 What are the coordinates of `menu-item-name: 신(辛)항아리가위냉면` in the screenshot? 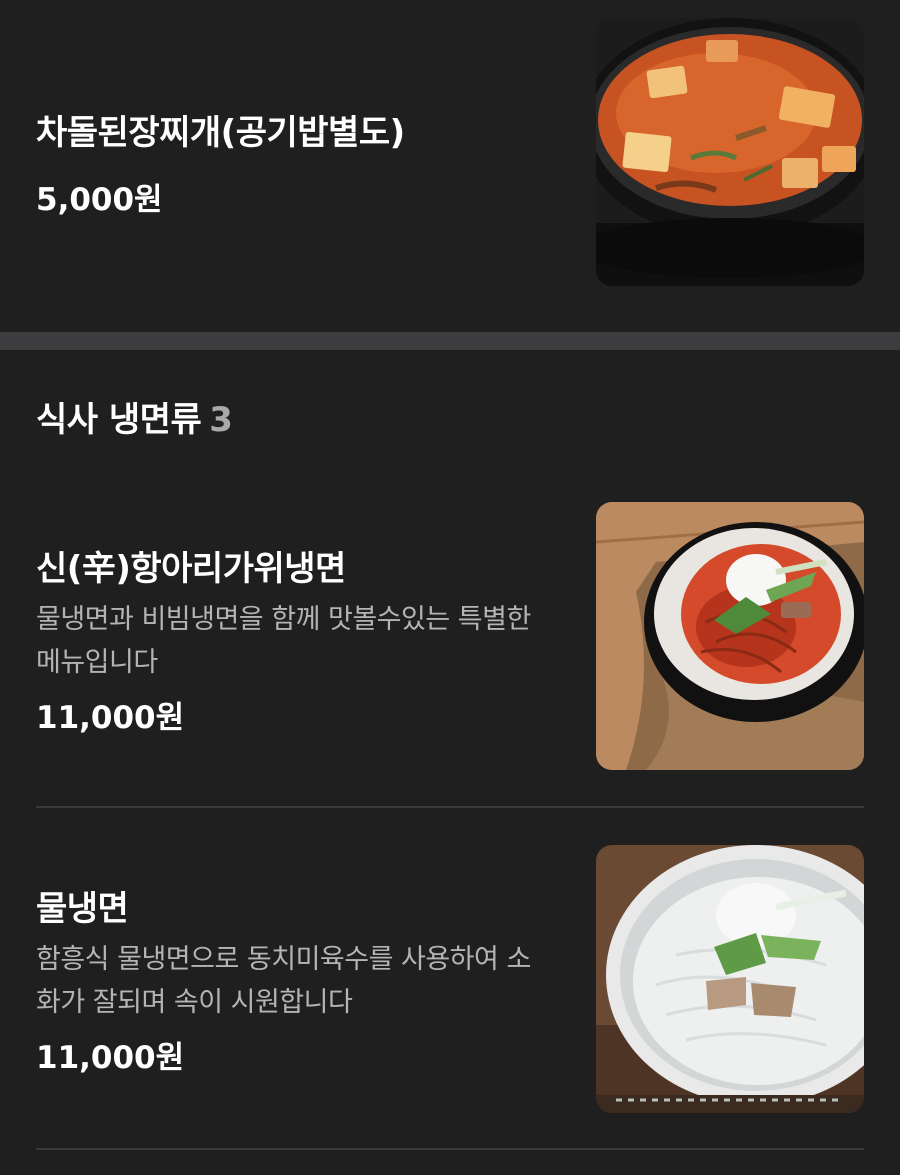 It's located at (191, 569).